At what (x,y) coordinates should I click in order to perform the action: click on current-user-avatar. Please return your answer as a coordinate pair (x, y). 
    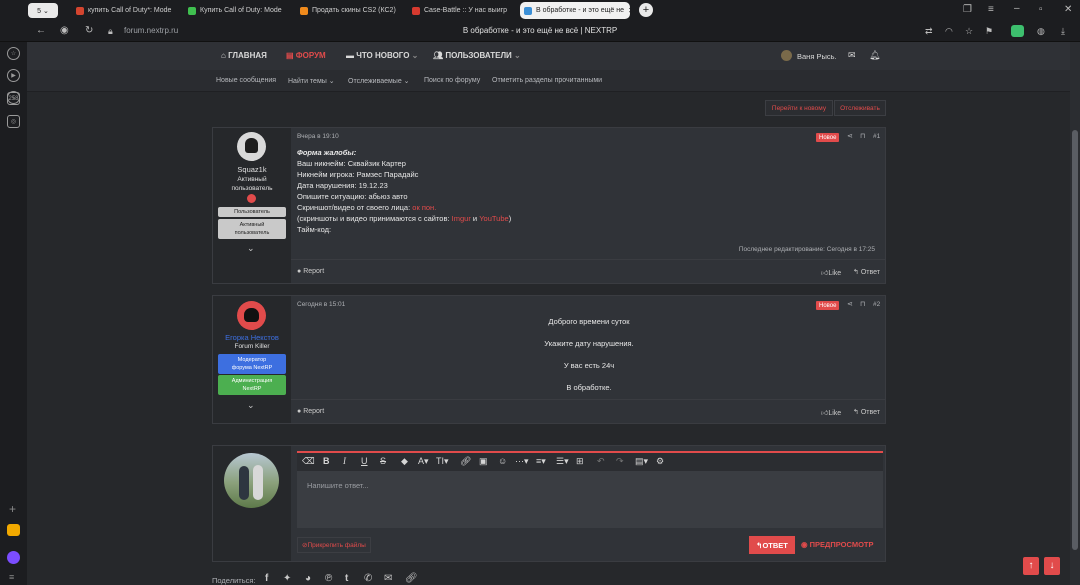
    Looking at the image, I should click on (251, 480).